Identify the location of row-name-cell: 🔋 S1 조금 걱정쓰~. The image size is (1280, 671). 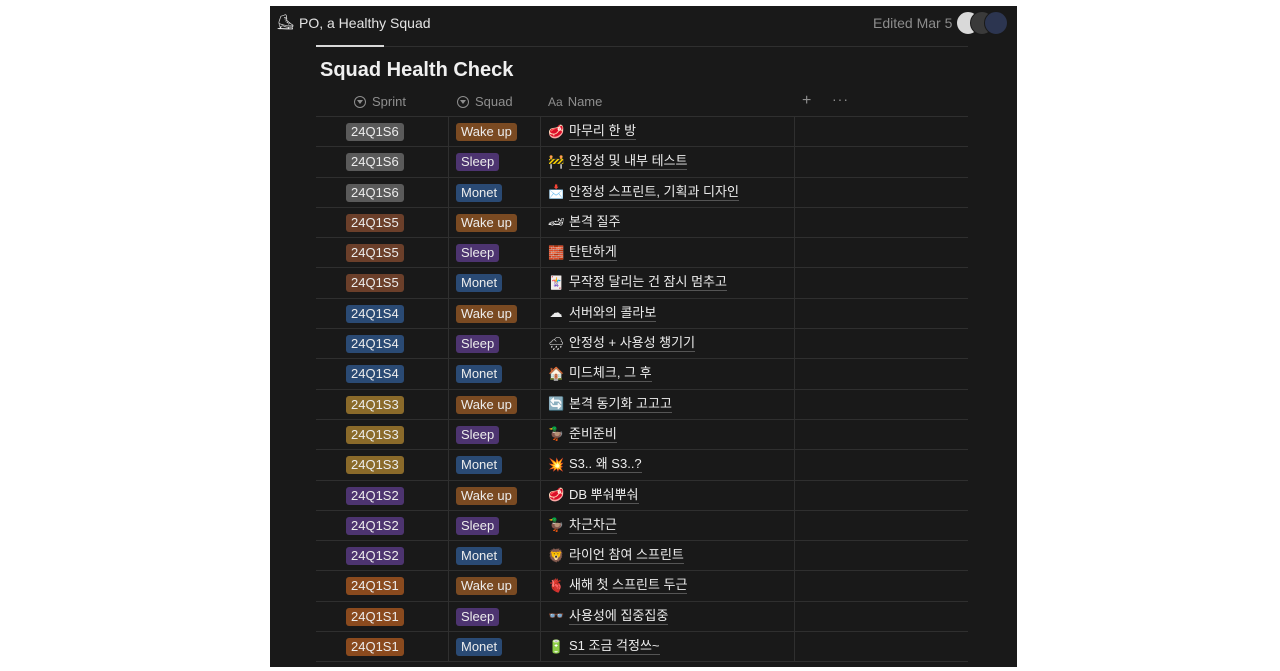
(604, 647).